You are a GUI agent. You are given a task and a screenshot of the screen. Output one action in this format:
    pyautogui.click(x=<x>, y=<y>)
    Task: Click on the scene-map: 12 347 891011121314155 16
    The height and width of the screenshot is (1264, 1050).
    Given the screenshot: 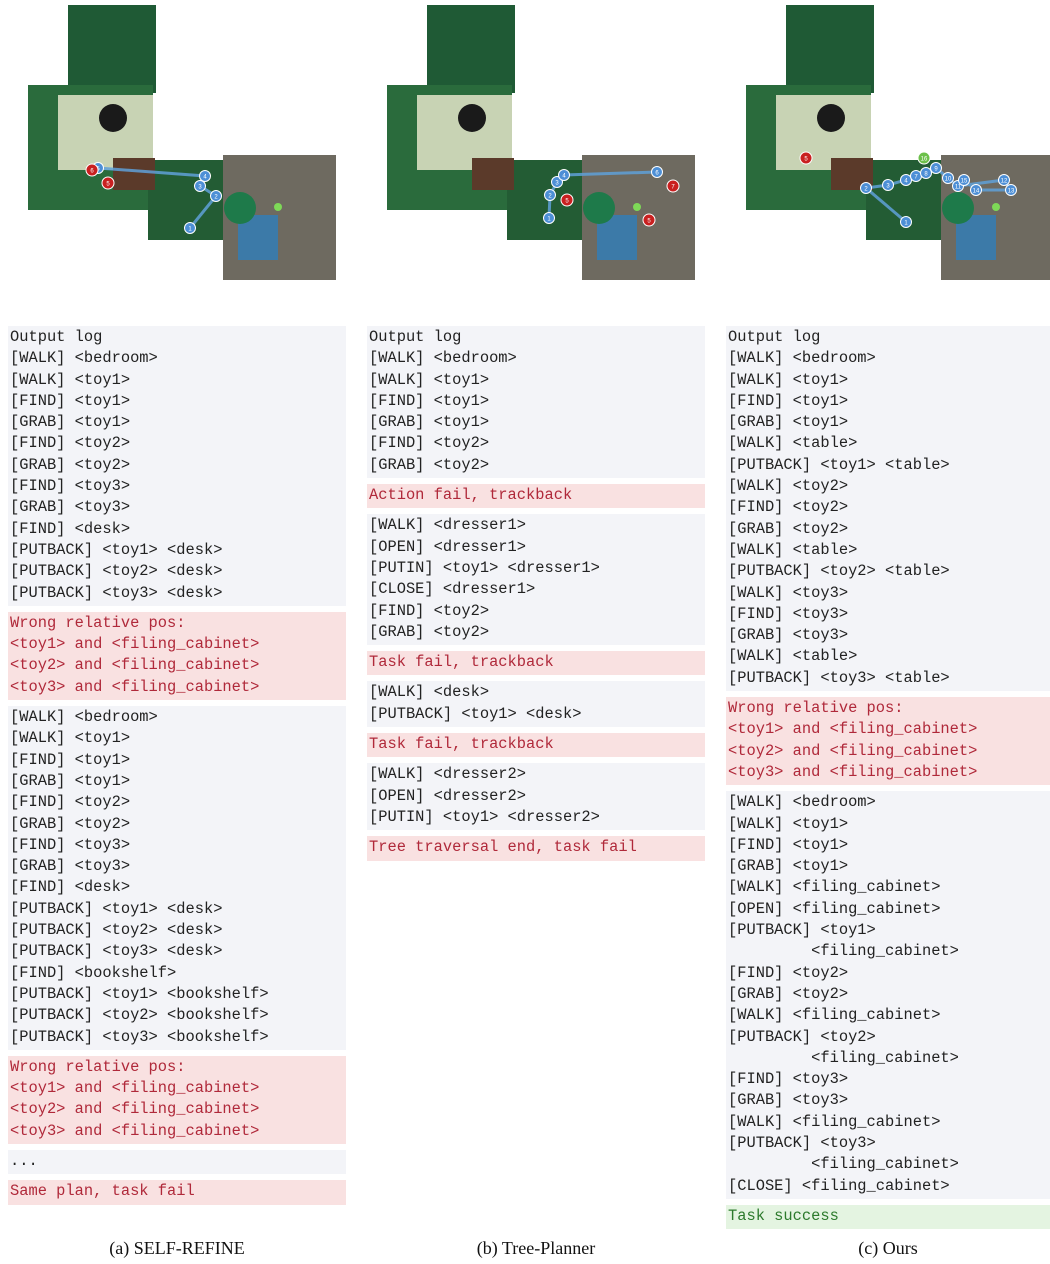 What is the action you would take?
    pyautogui.click(x=898, y=142)
    